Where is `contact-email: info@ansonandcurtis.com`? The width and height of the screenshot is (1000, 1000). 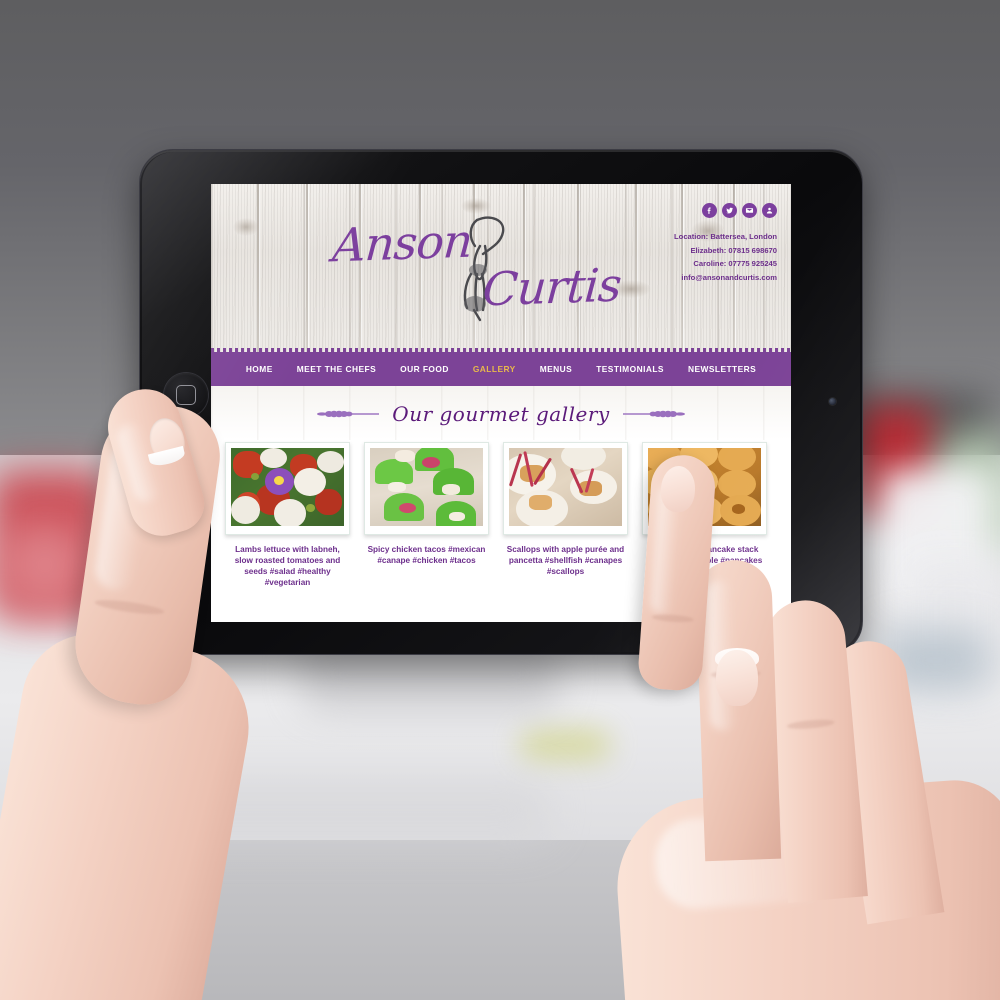
contact-email: info@ansonandcurtis.com is located at coordinates (684, 278).